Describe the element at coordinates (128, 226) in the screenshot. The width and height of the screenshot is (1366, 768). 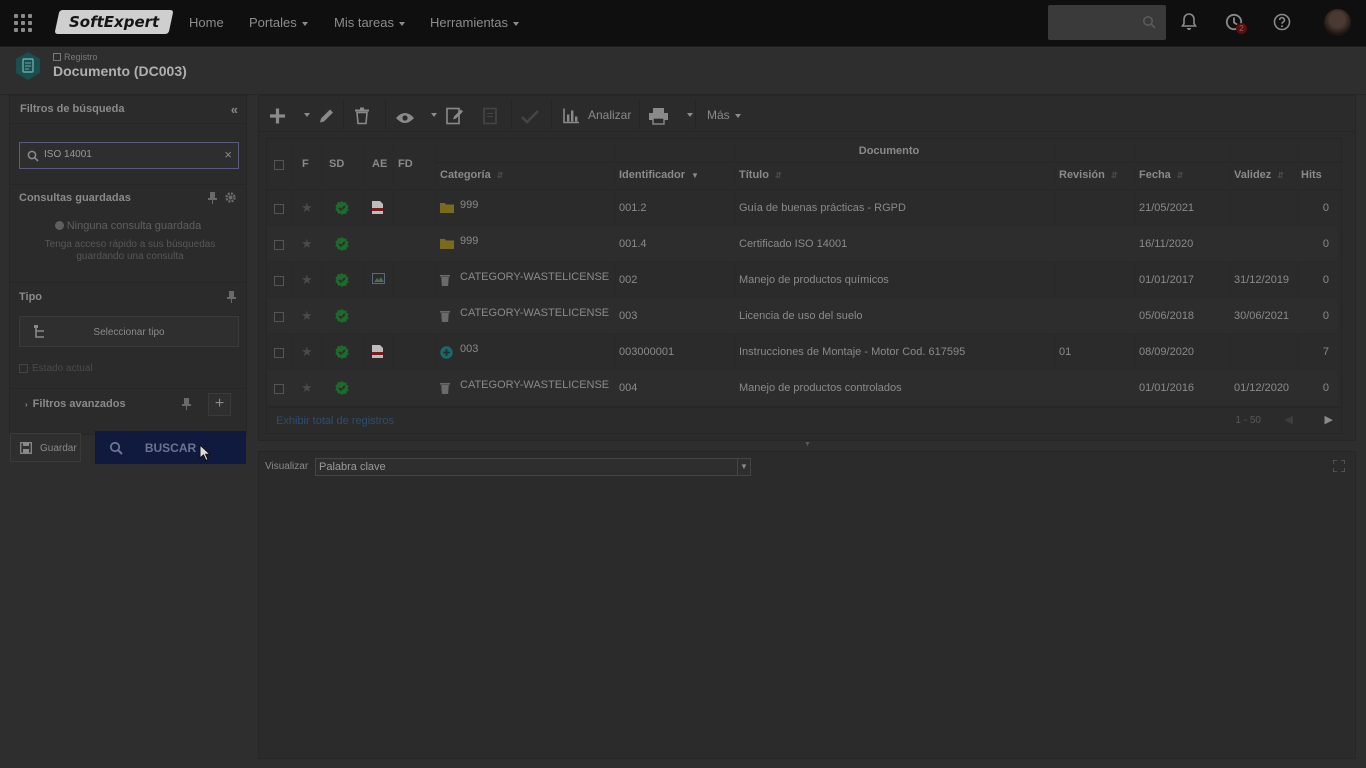
I see `saved-queries-empty: Ninguna consulta guardada` at that location.